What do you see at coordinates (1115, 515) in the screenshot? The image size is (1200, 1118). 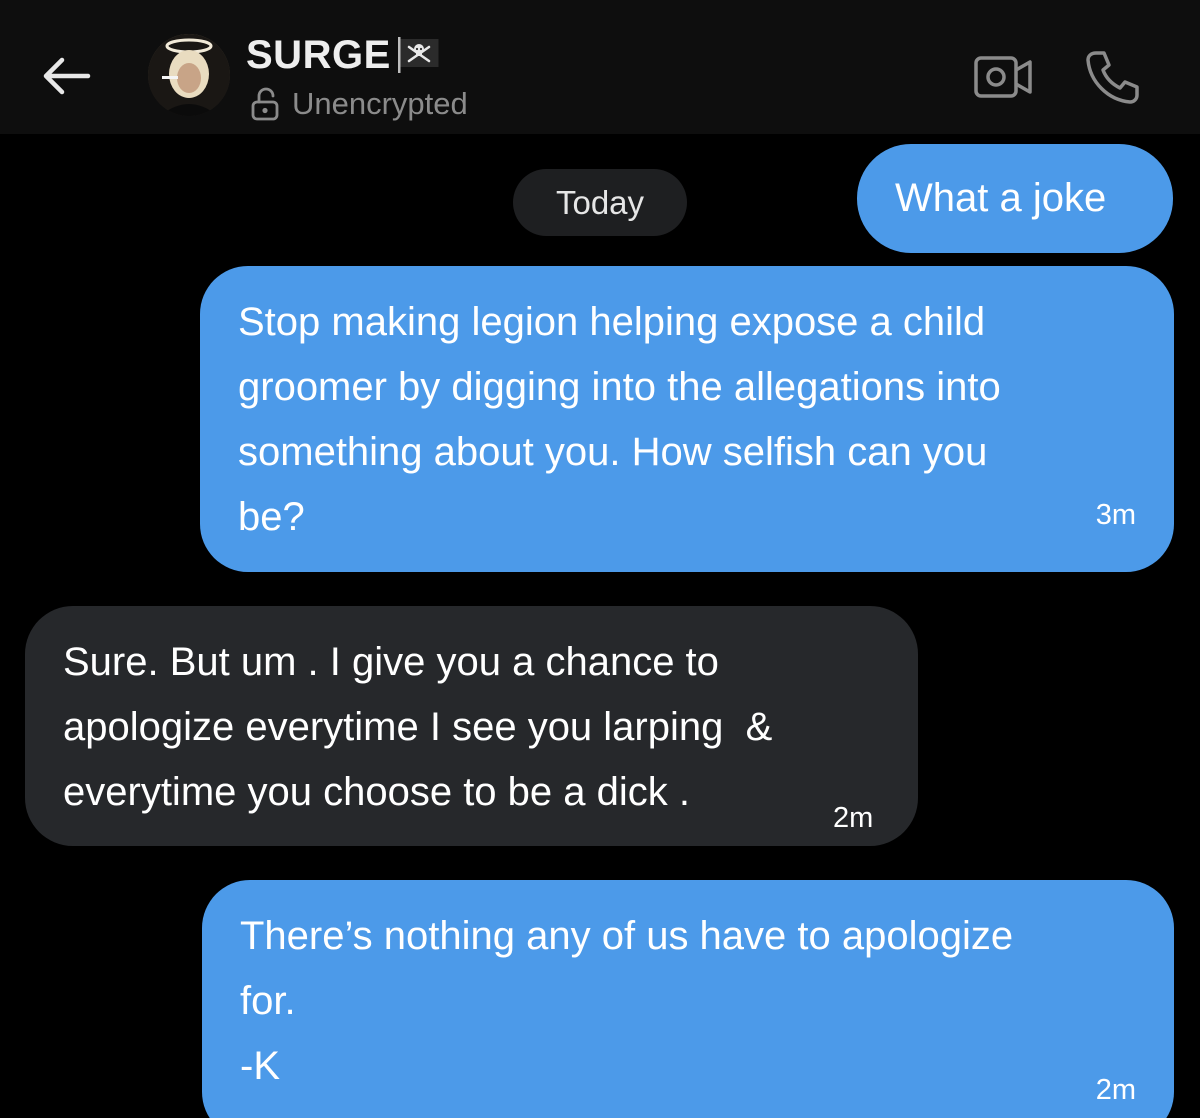 I see `message-timestamp: 3m` at bounding box center [1115, 515].